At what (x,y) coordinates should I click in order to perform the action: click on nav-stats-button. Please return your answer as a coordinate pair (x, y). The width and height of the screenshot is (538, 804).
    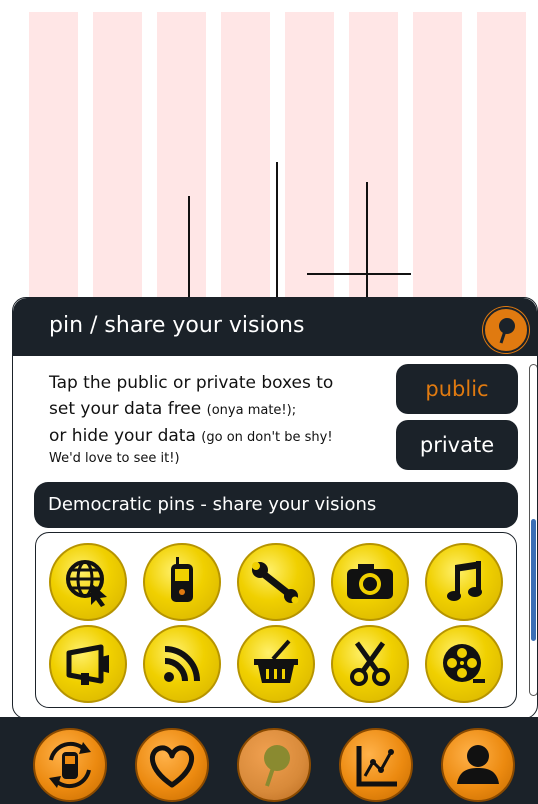
    Looking at the image, I should click on (376, 765).